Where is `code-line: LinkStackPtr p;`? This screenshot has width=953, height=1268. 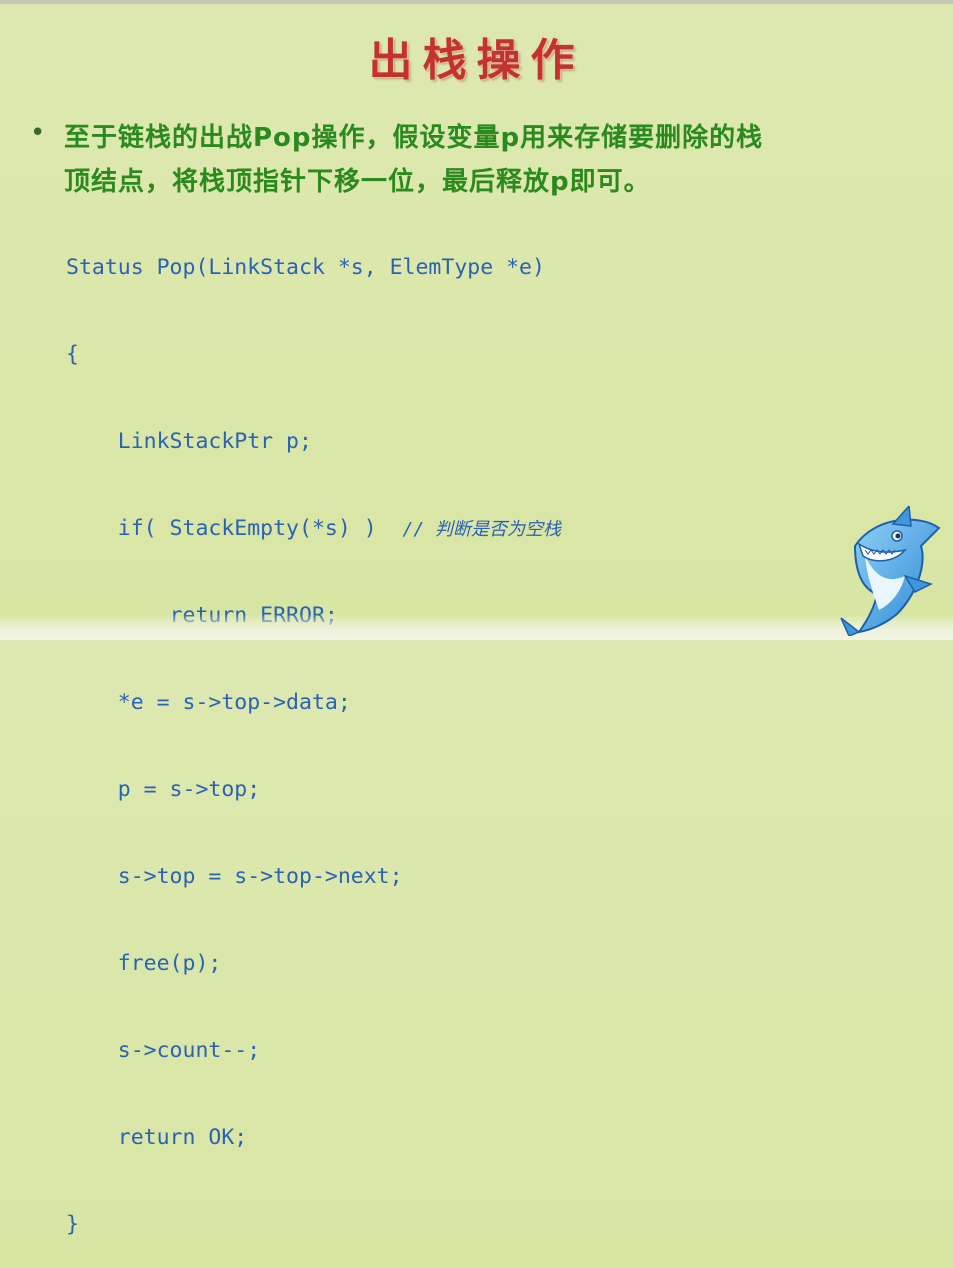
code-line: LinkStackPtr p; is located at coordinates (189, 441).